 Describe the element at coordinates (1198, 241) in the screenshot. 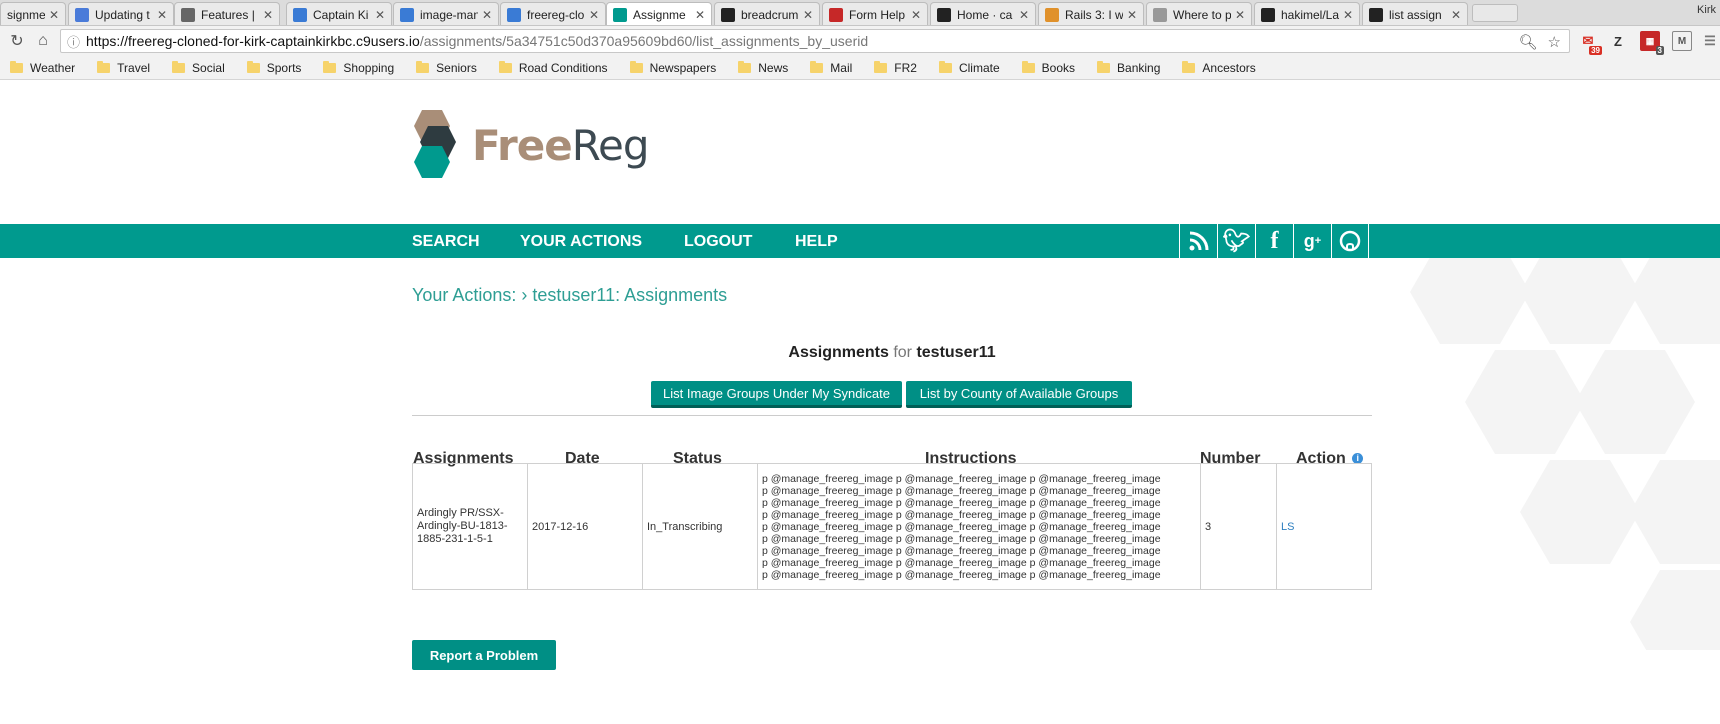

I see `rss-icon` at that location.